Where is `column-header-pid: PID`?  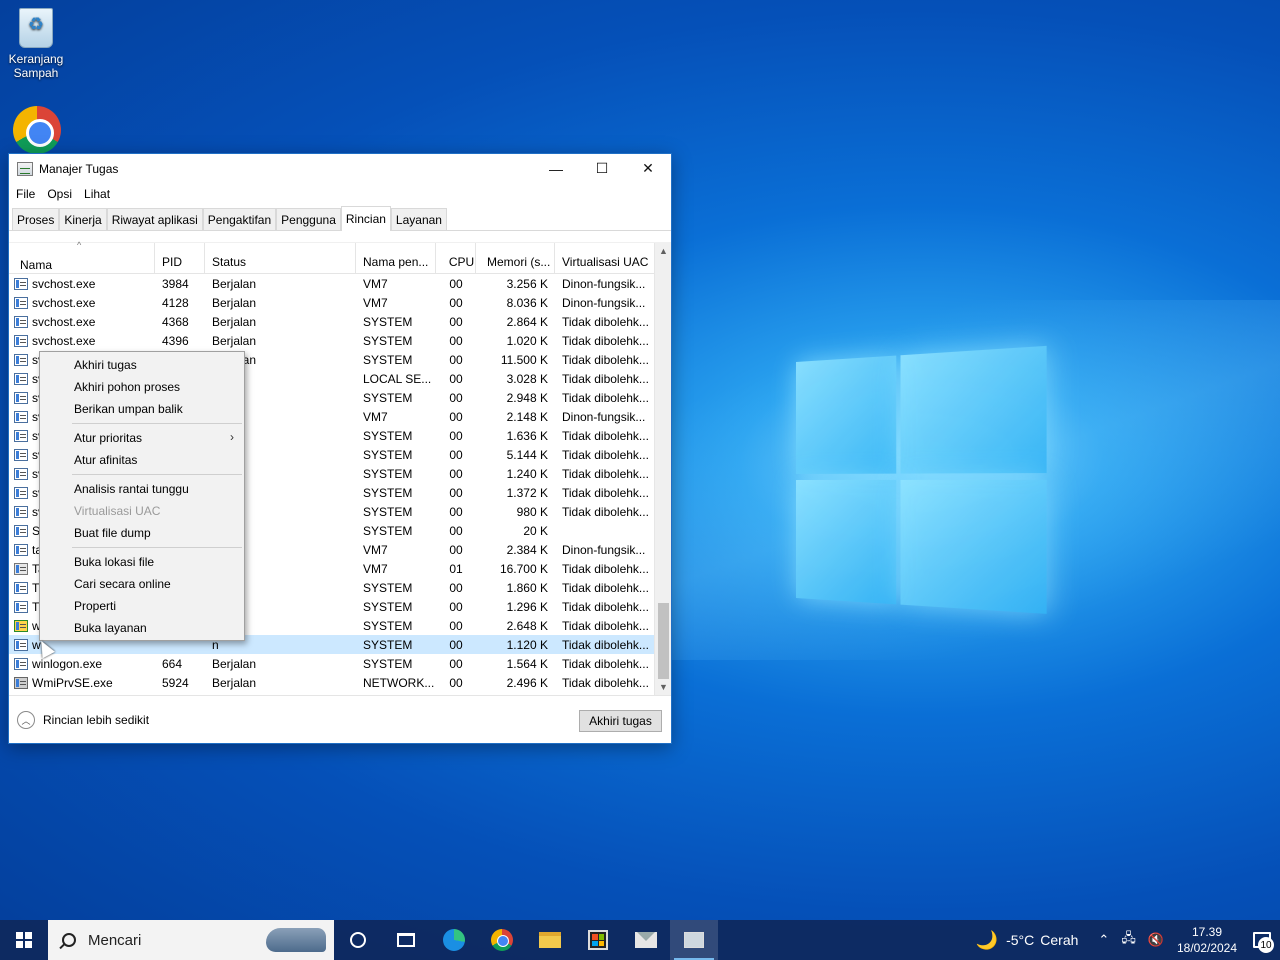 column-header-pid: PID is located at coordinates (180, 258).